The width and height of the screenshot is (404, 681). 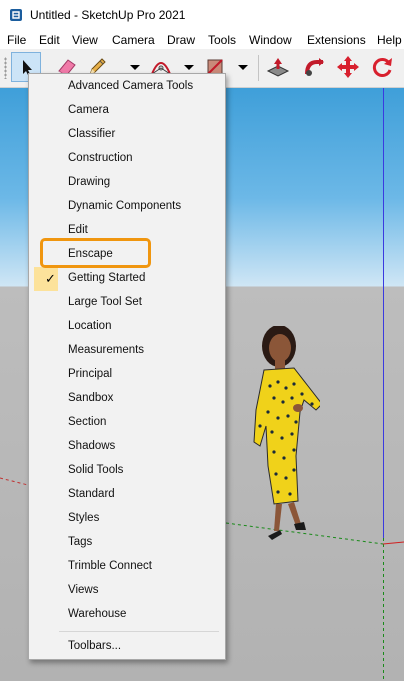 What do you see at coordinates (108, 15) in the screenshot?
I see `window-title: Untitled - SketchUp Pro 2021` at bounding box center [108, 15].